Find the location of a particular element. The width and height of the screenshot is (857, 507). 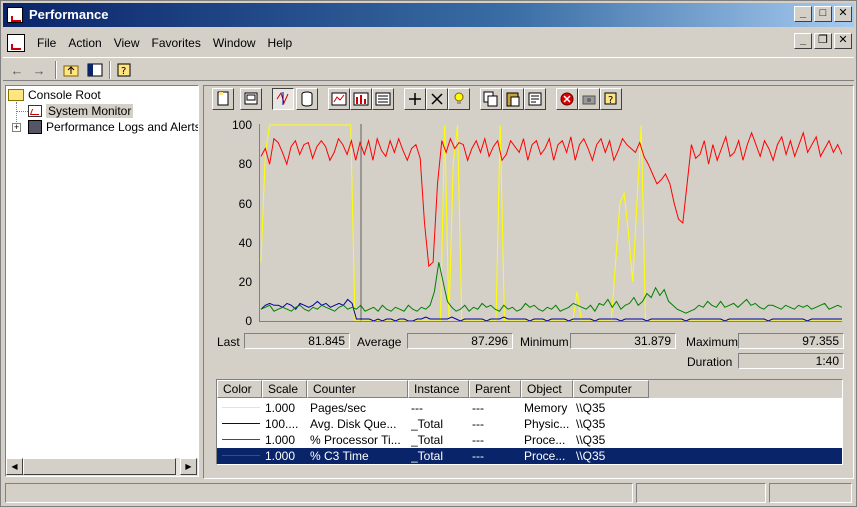

instance-cell: --- is located at coordinates (417, 408).